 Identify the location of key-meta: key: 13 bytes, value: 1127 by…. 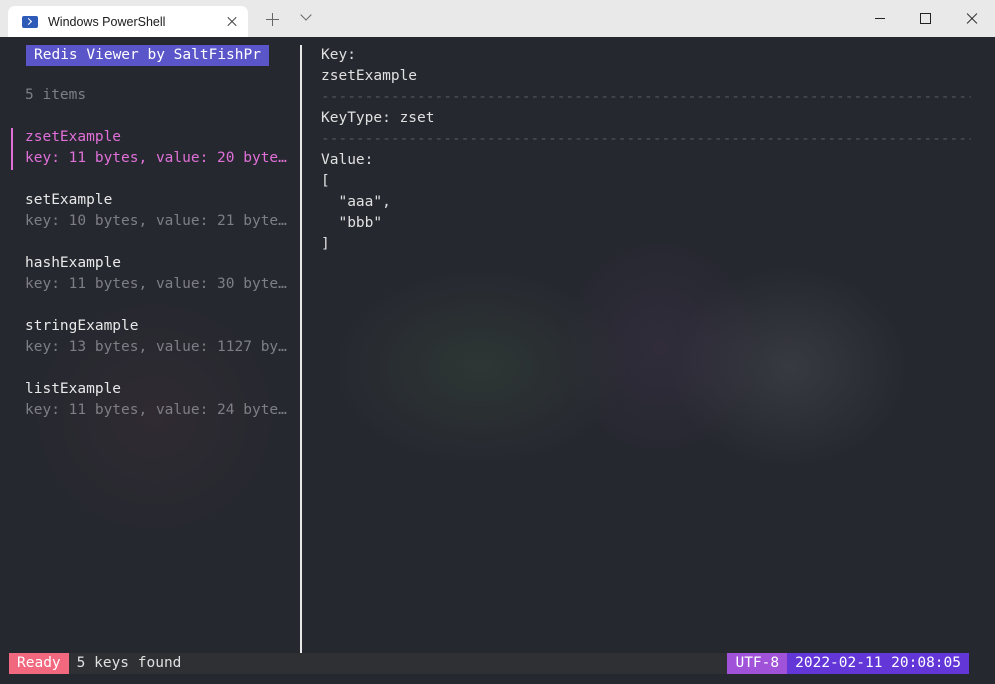
(156, 347).